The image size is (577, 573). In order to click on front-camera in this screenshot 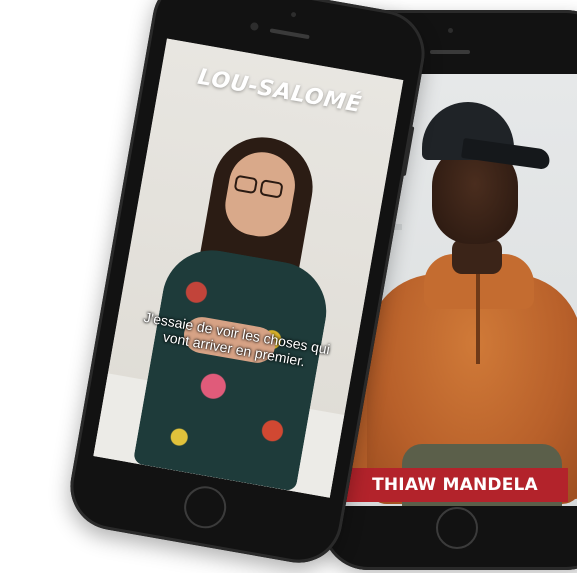, I will do `click(254, 26)`.